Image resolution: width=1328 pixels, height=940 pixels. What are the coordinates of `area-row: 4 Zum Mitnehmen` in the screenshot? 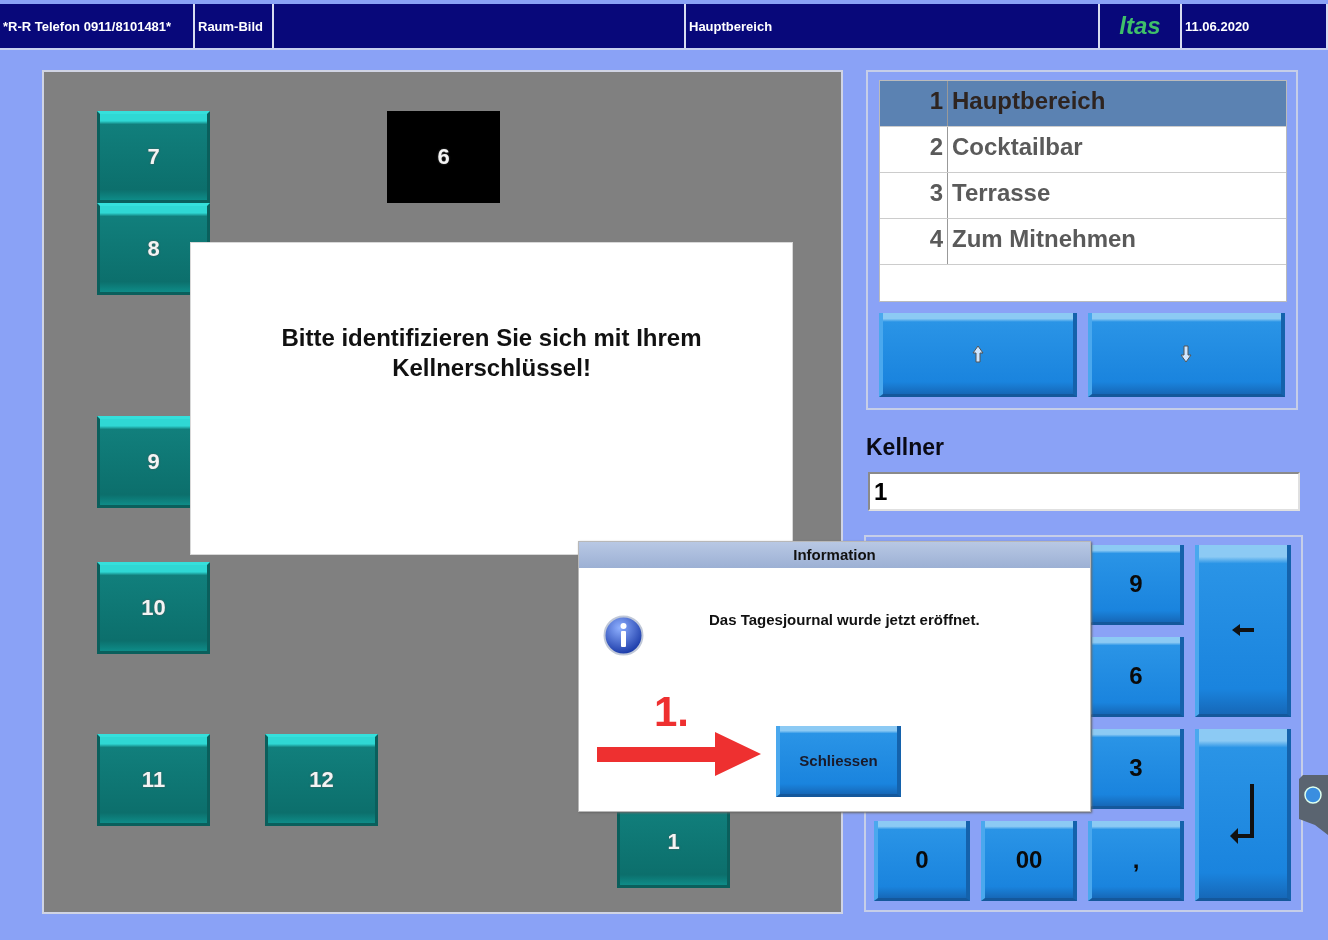 It's located at (1083, 242).